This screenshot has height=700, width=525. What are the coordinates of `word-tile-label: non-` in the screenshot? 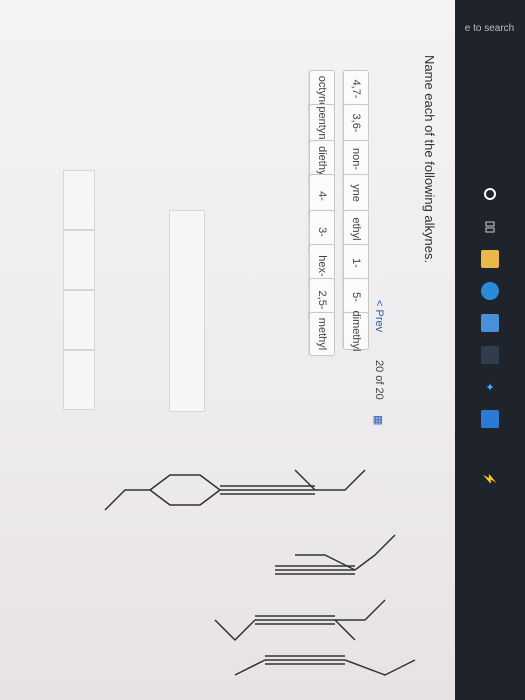 It's located at (356, 159).